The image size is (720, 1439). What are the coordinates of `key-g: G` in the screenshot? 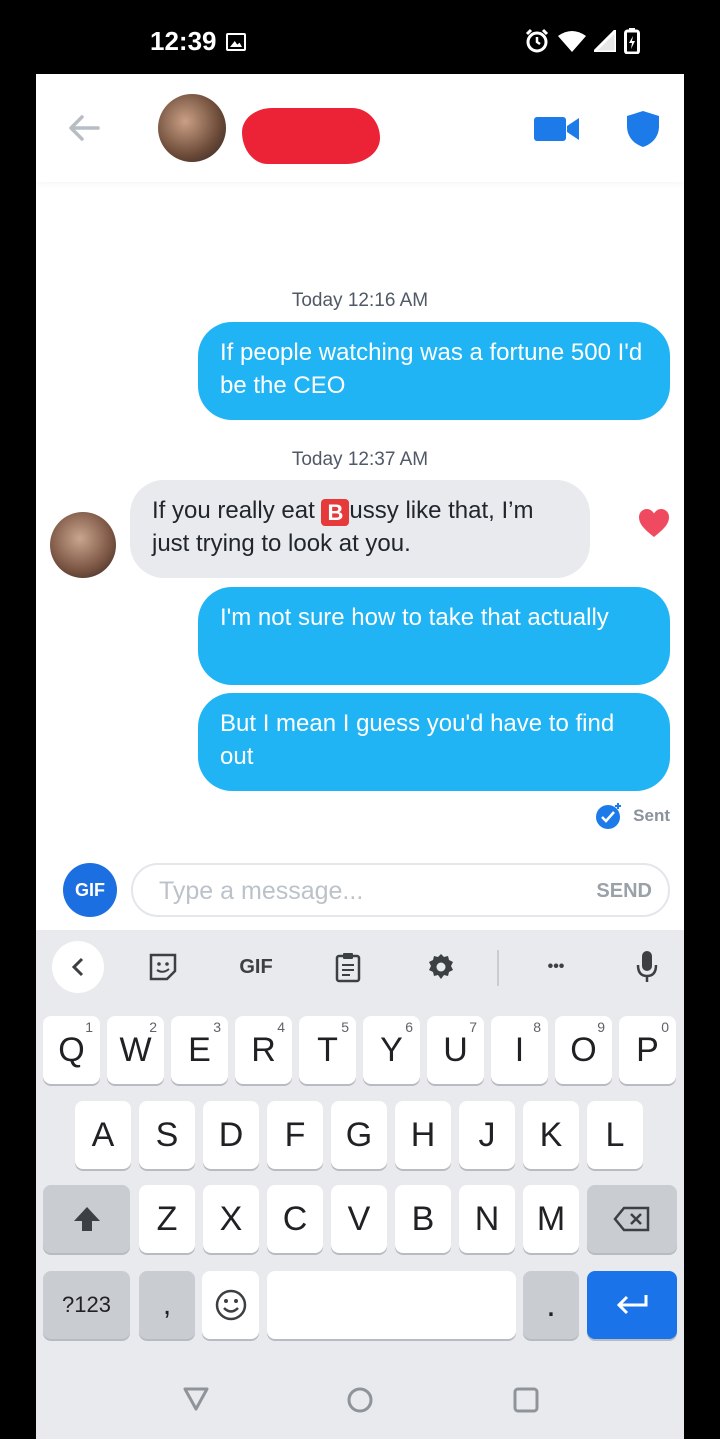 It's located at (359, 1135).